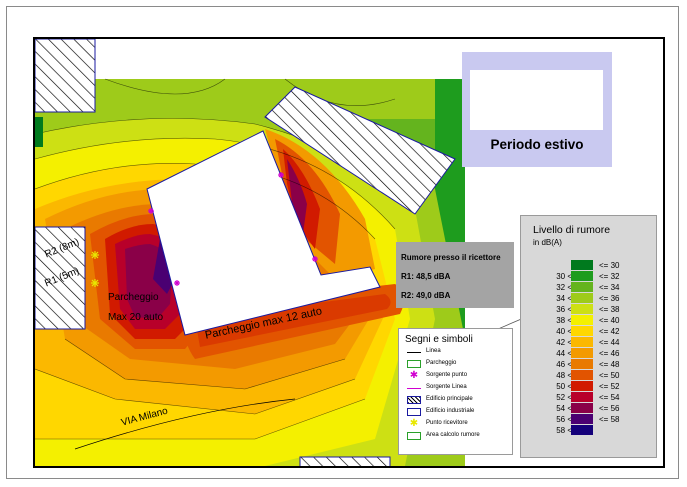 The height and width of the screenshot is (487, 687). I want to click on legend-row-high: <= 52, so click(609, 386).